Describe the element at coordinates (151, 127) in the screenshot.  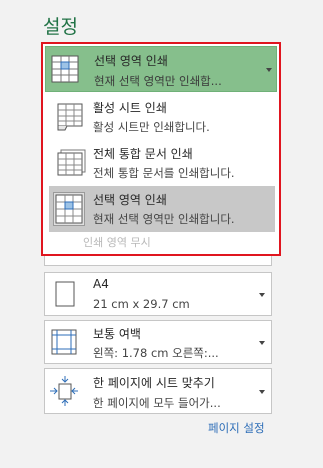
I see `menu-item-subtitle: 활성 시트만 인쇄합니다.` at that location.